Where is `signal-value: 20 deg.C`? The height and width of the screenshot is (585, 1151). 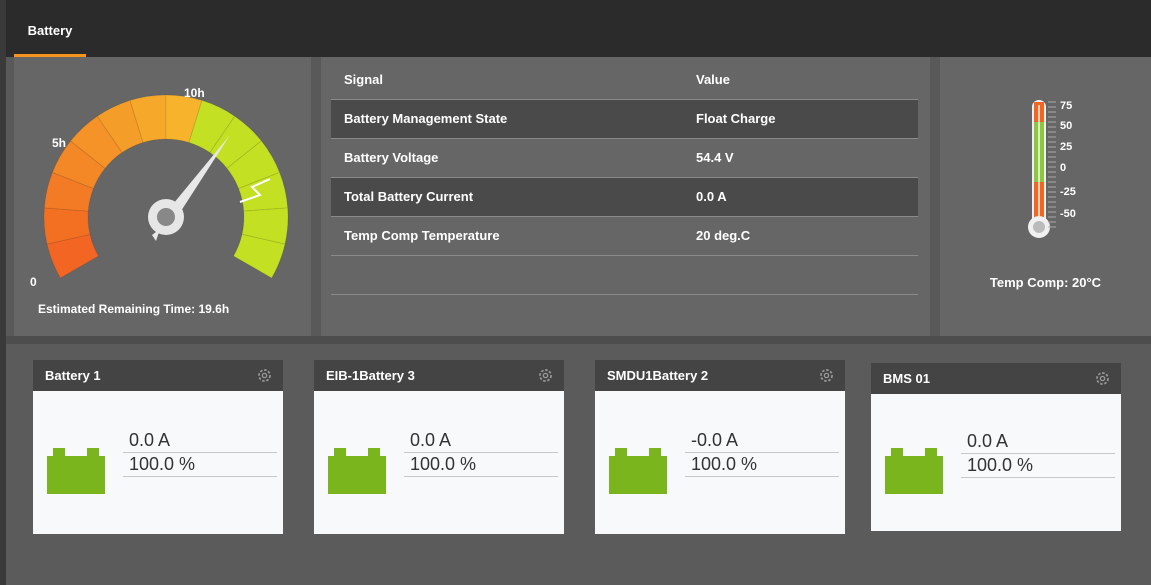
signal-value: 20 deg.C is located at coordinates (800, 236).